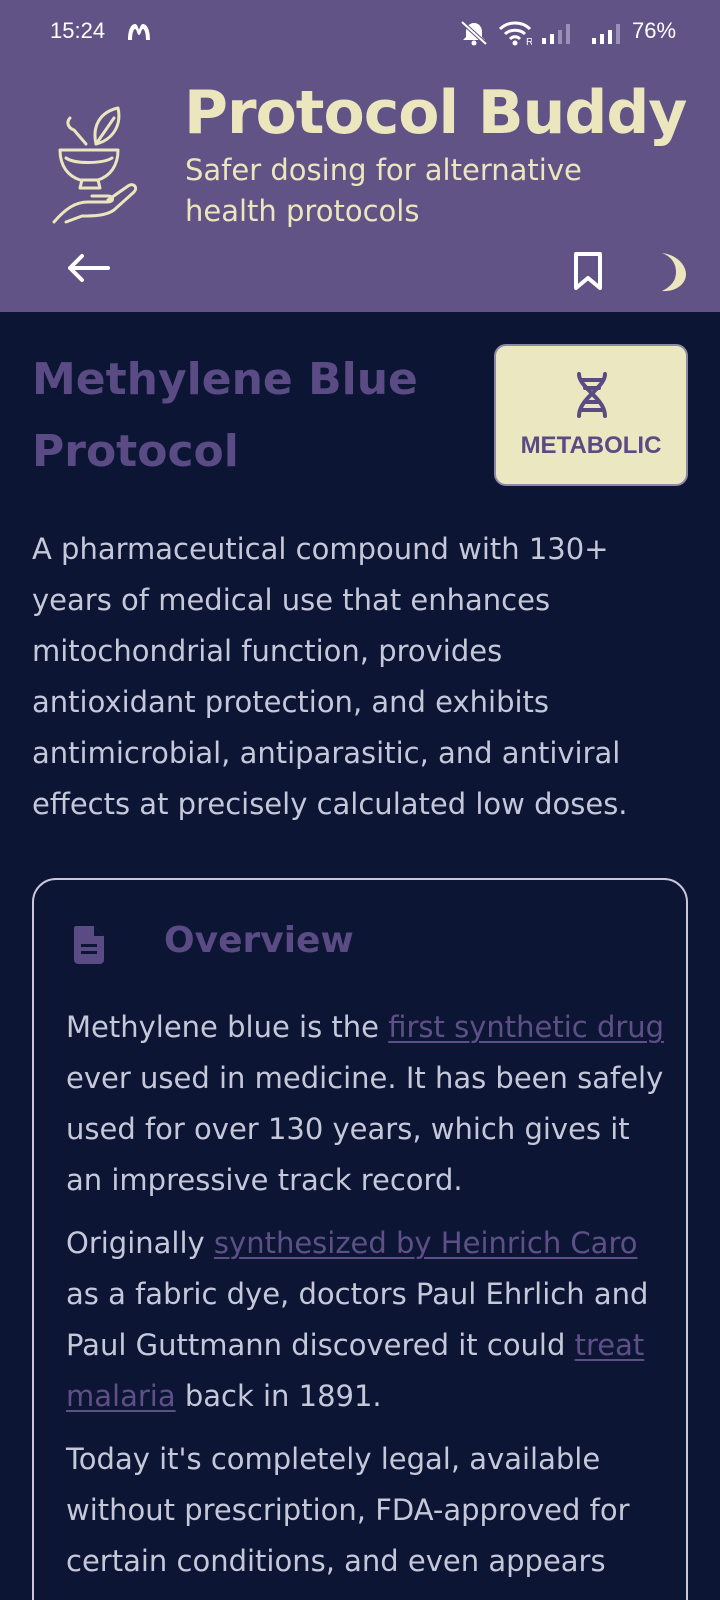 The width and height of the screenshot is (720, 1600). I want to click on status-bar: 15:24 R 76%, so click(360, 32).